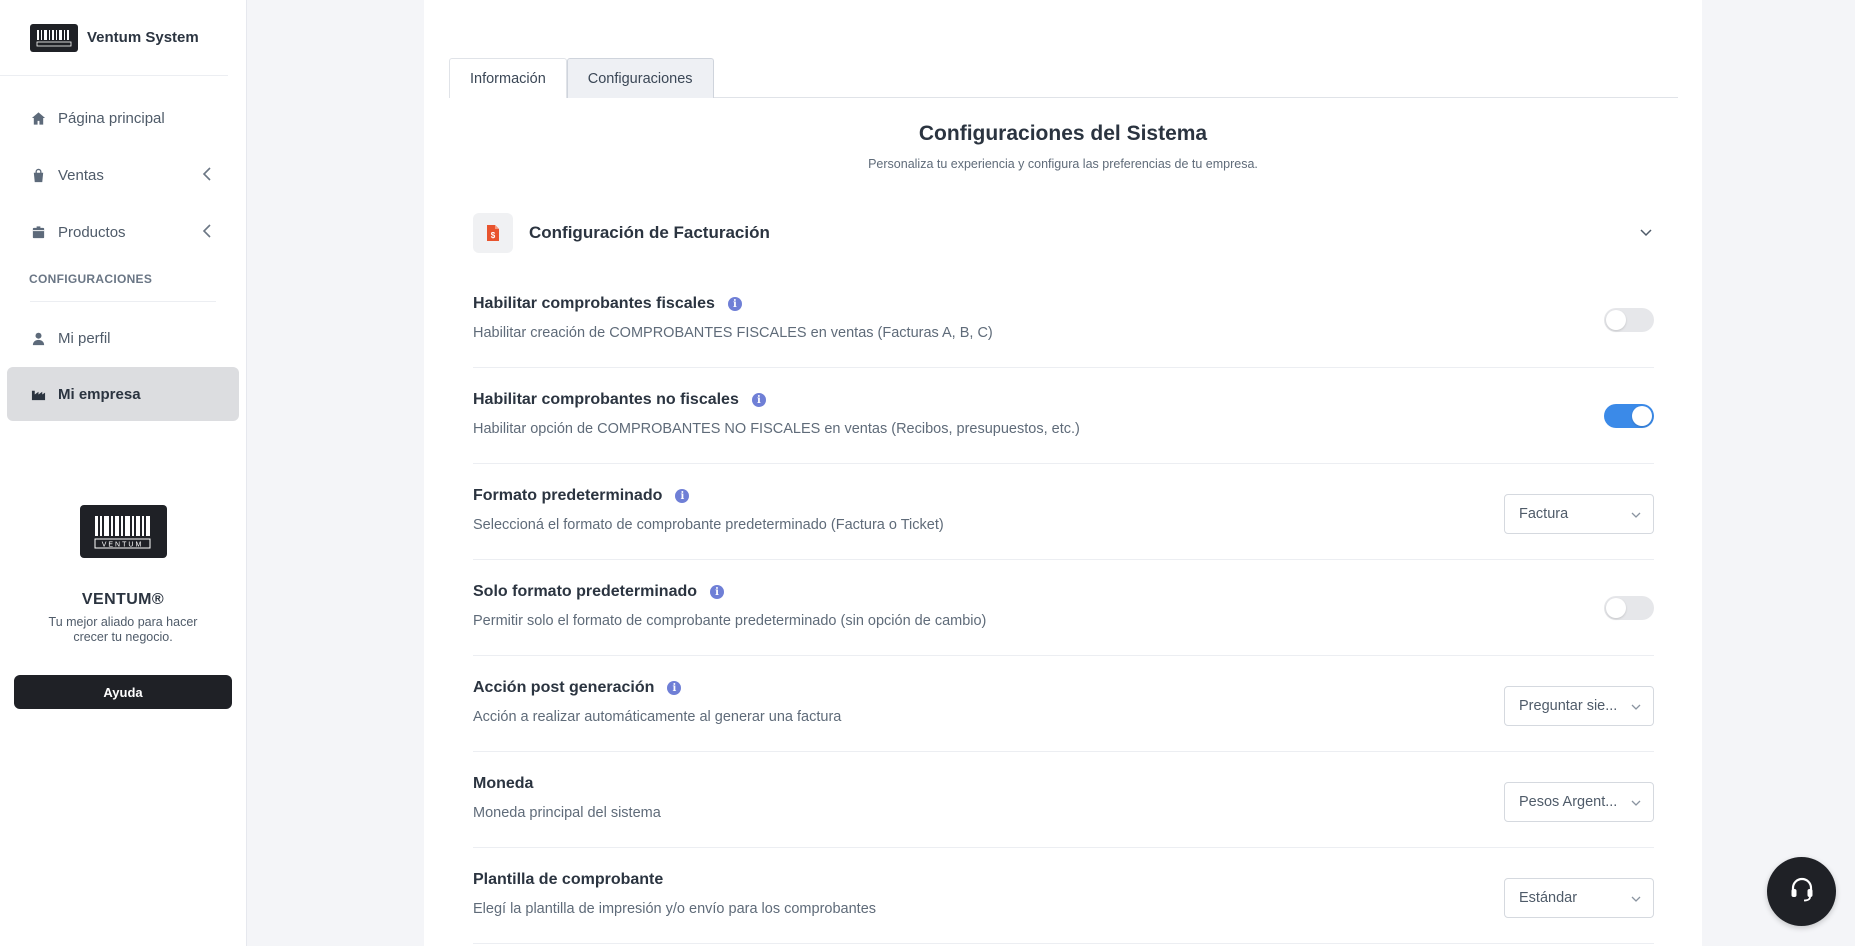 This screenshot has height=946, width=1855. Describe the element at coordinates (1063, 233) in the screenshot. I see `billing-config-header: $ Configuración de Facturación` at that location.